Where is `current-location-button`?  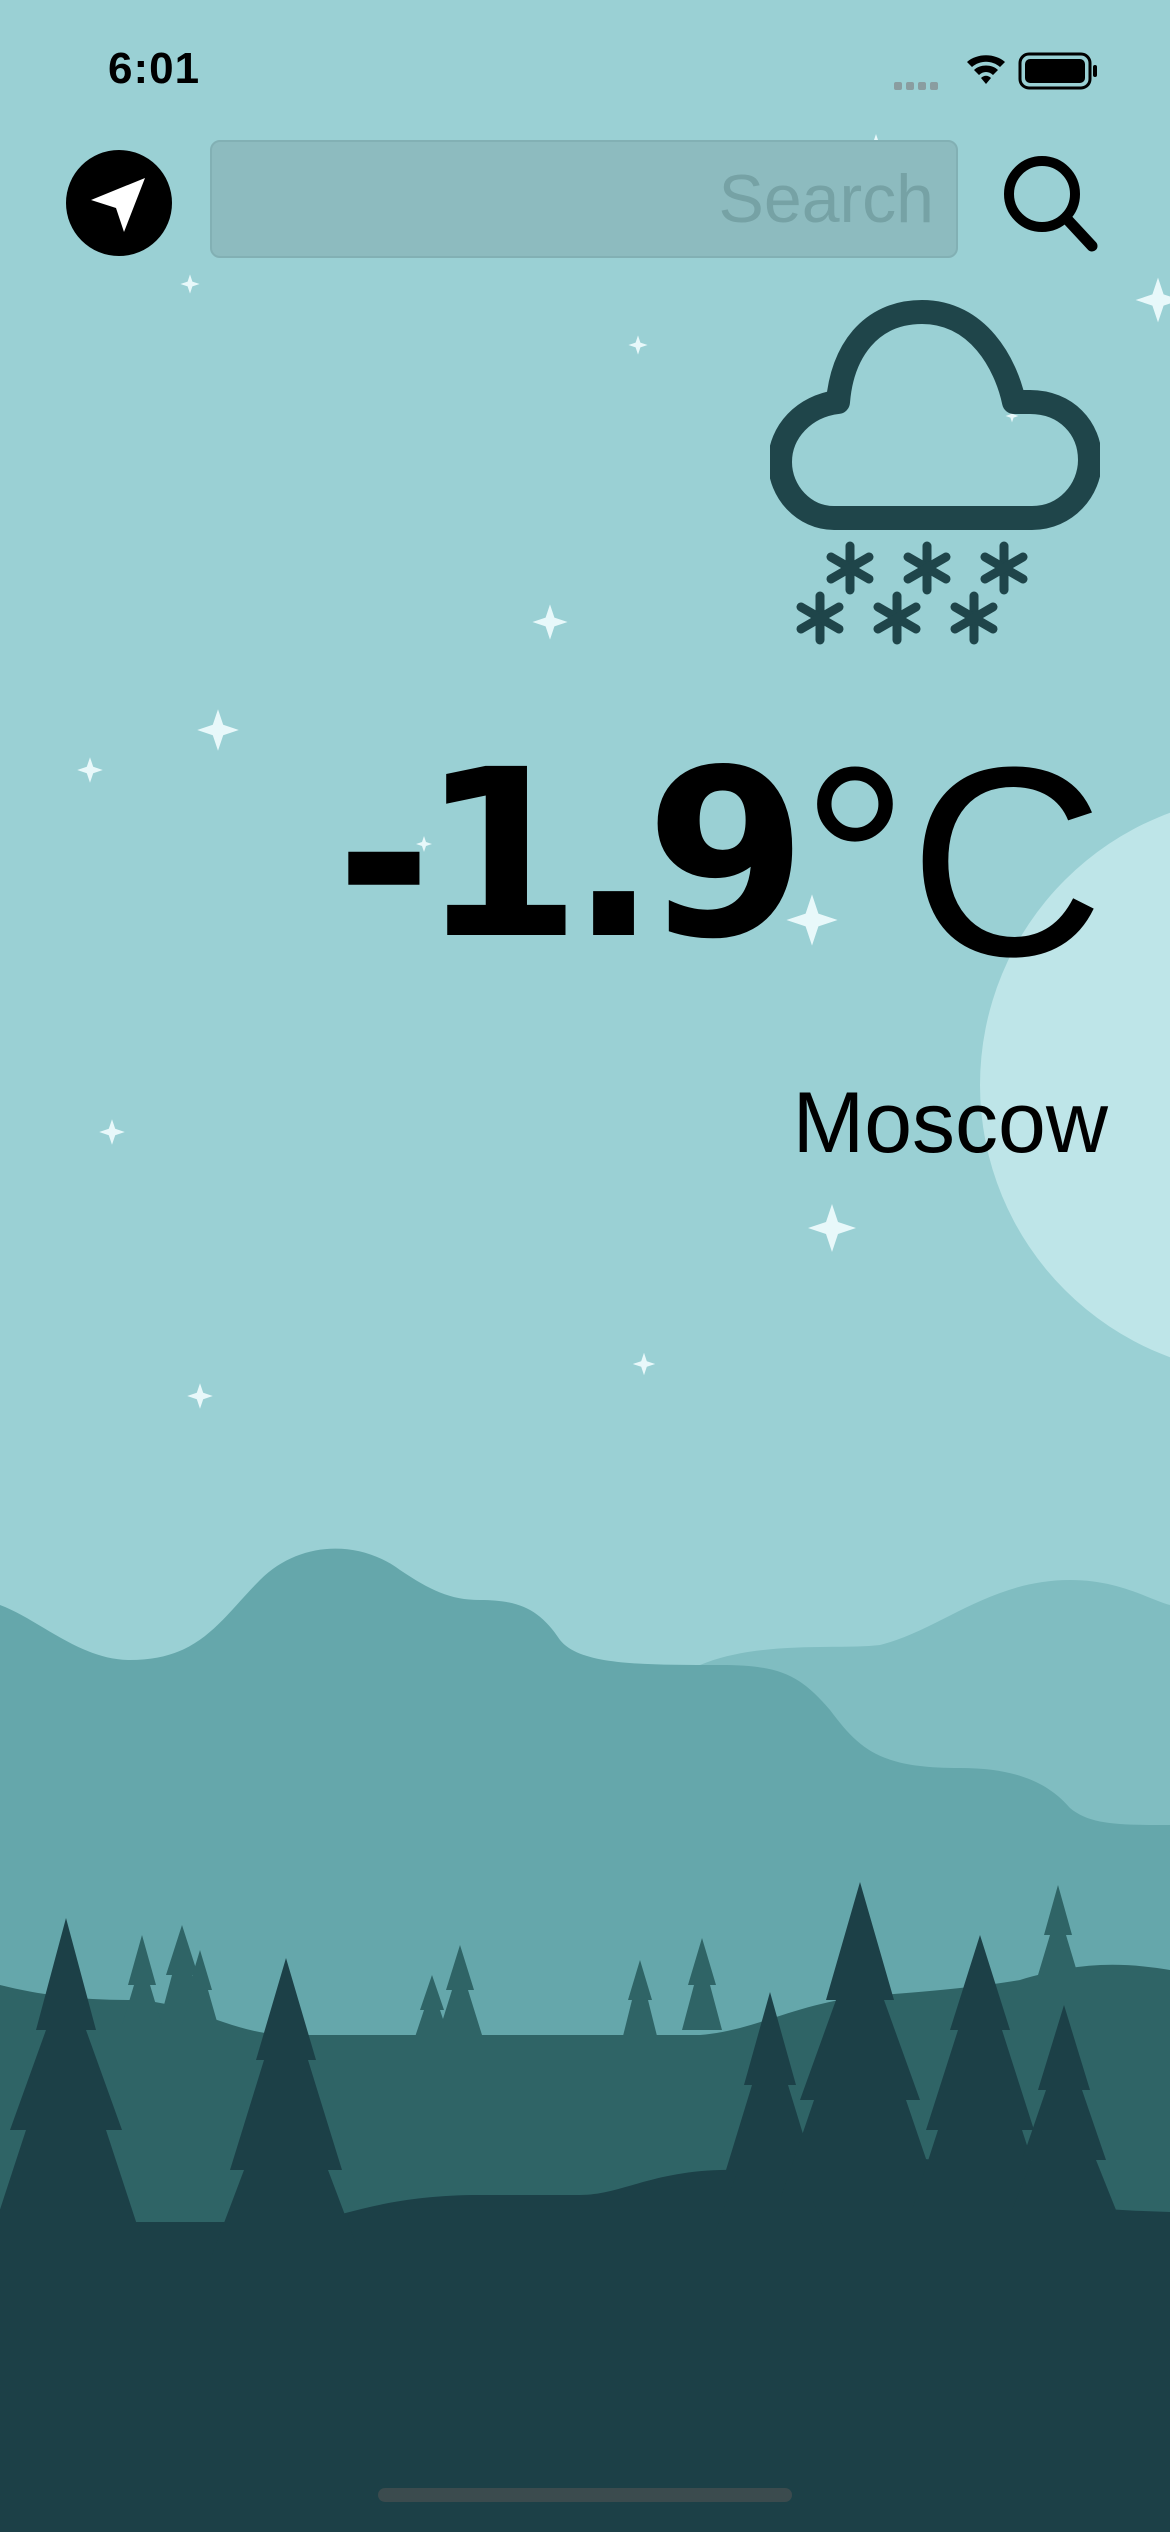
current-location-button is located at coordinates (119, 203).